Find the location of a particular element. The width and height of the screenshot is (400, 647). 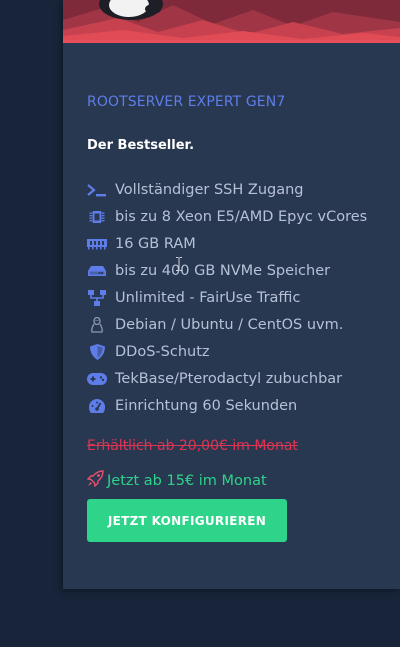

feature-label: bis zu 8 Xeon E5/AMD Epyc vCores is located at coordinates (241, 216).